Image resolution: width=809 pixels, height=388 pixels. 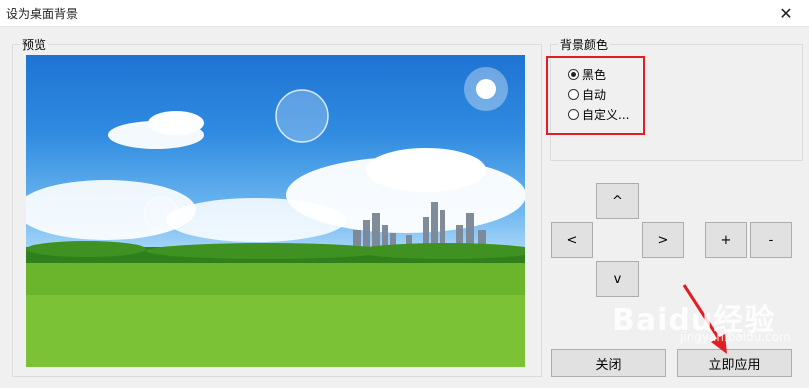 I want to click on zoom-out-button: -, so click(x=771, y=240).